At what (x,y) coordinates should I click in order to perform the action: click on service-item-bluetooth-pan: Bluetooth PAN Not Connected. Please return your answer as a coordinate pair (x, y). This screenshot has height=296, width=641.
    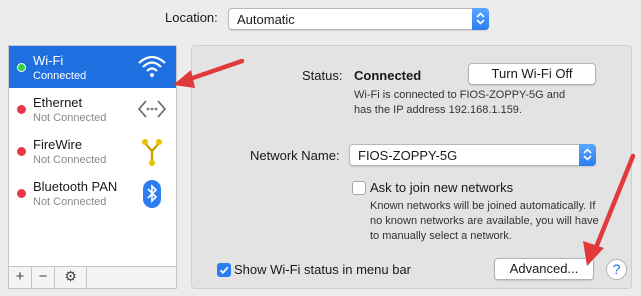
    Looking at the image, I should click on (92, 193).